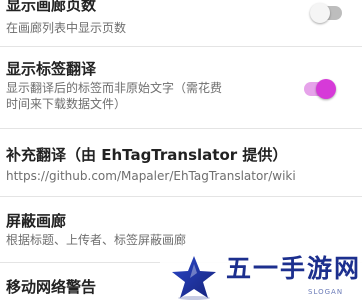  I want to click on setting-title: 补充翻译（由 EhTagTranslator 提供）, so click(147, 155).